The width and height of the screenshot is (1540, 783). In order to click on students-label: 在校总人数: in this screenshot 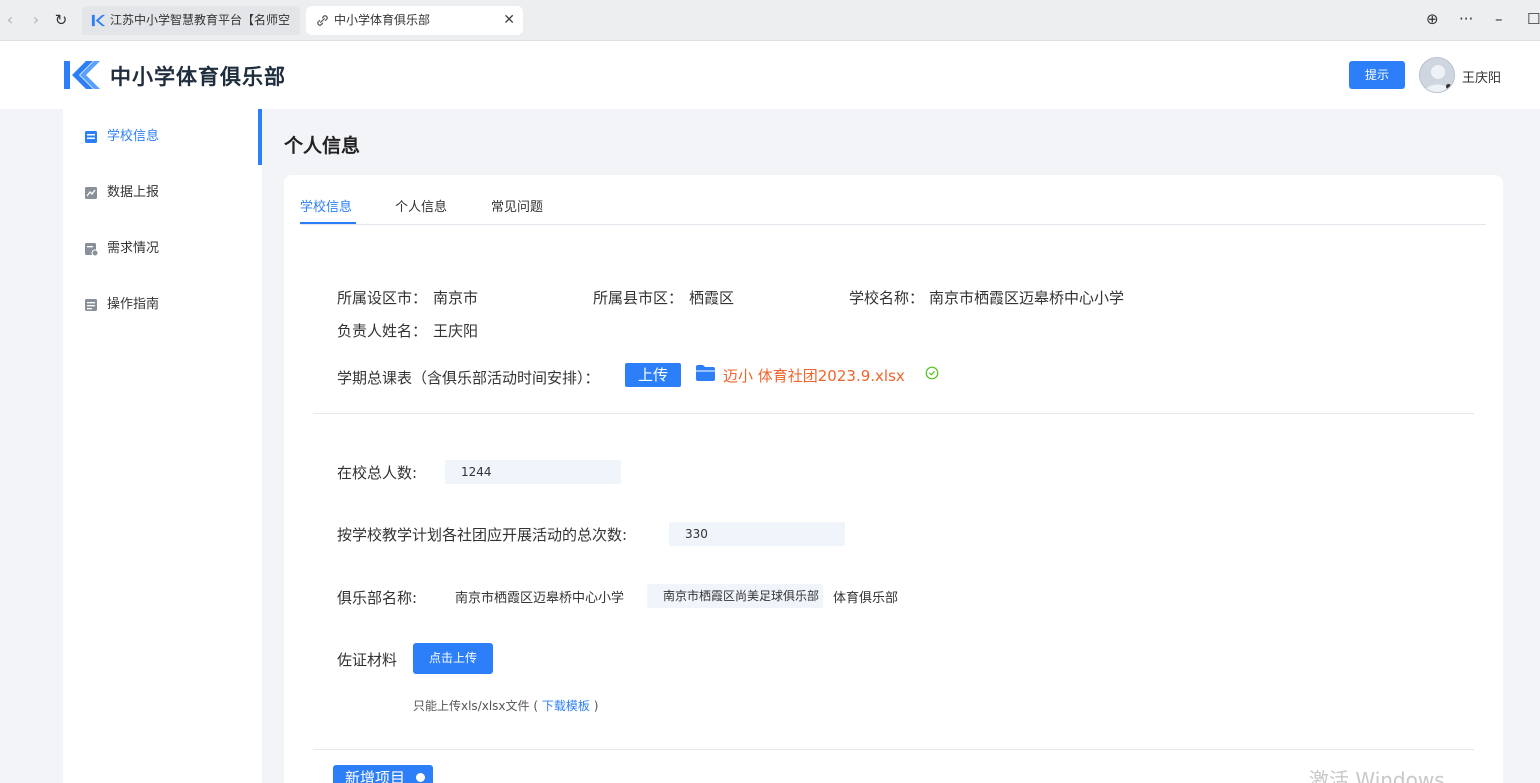, I will do `click(377, 473)`.